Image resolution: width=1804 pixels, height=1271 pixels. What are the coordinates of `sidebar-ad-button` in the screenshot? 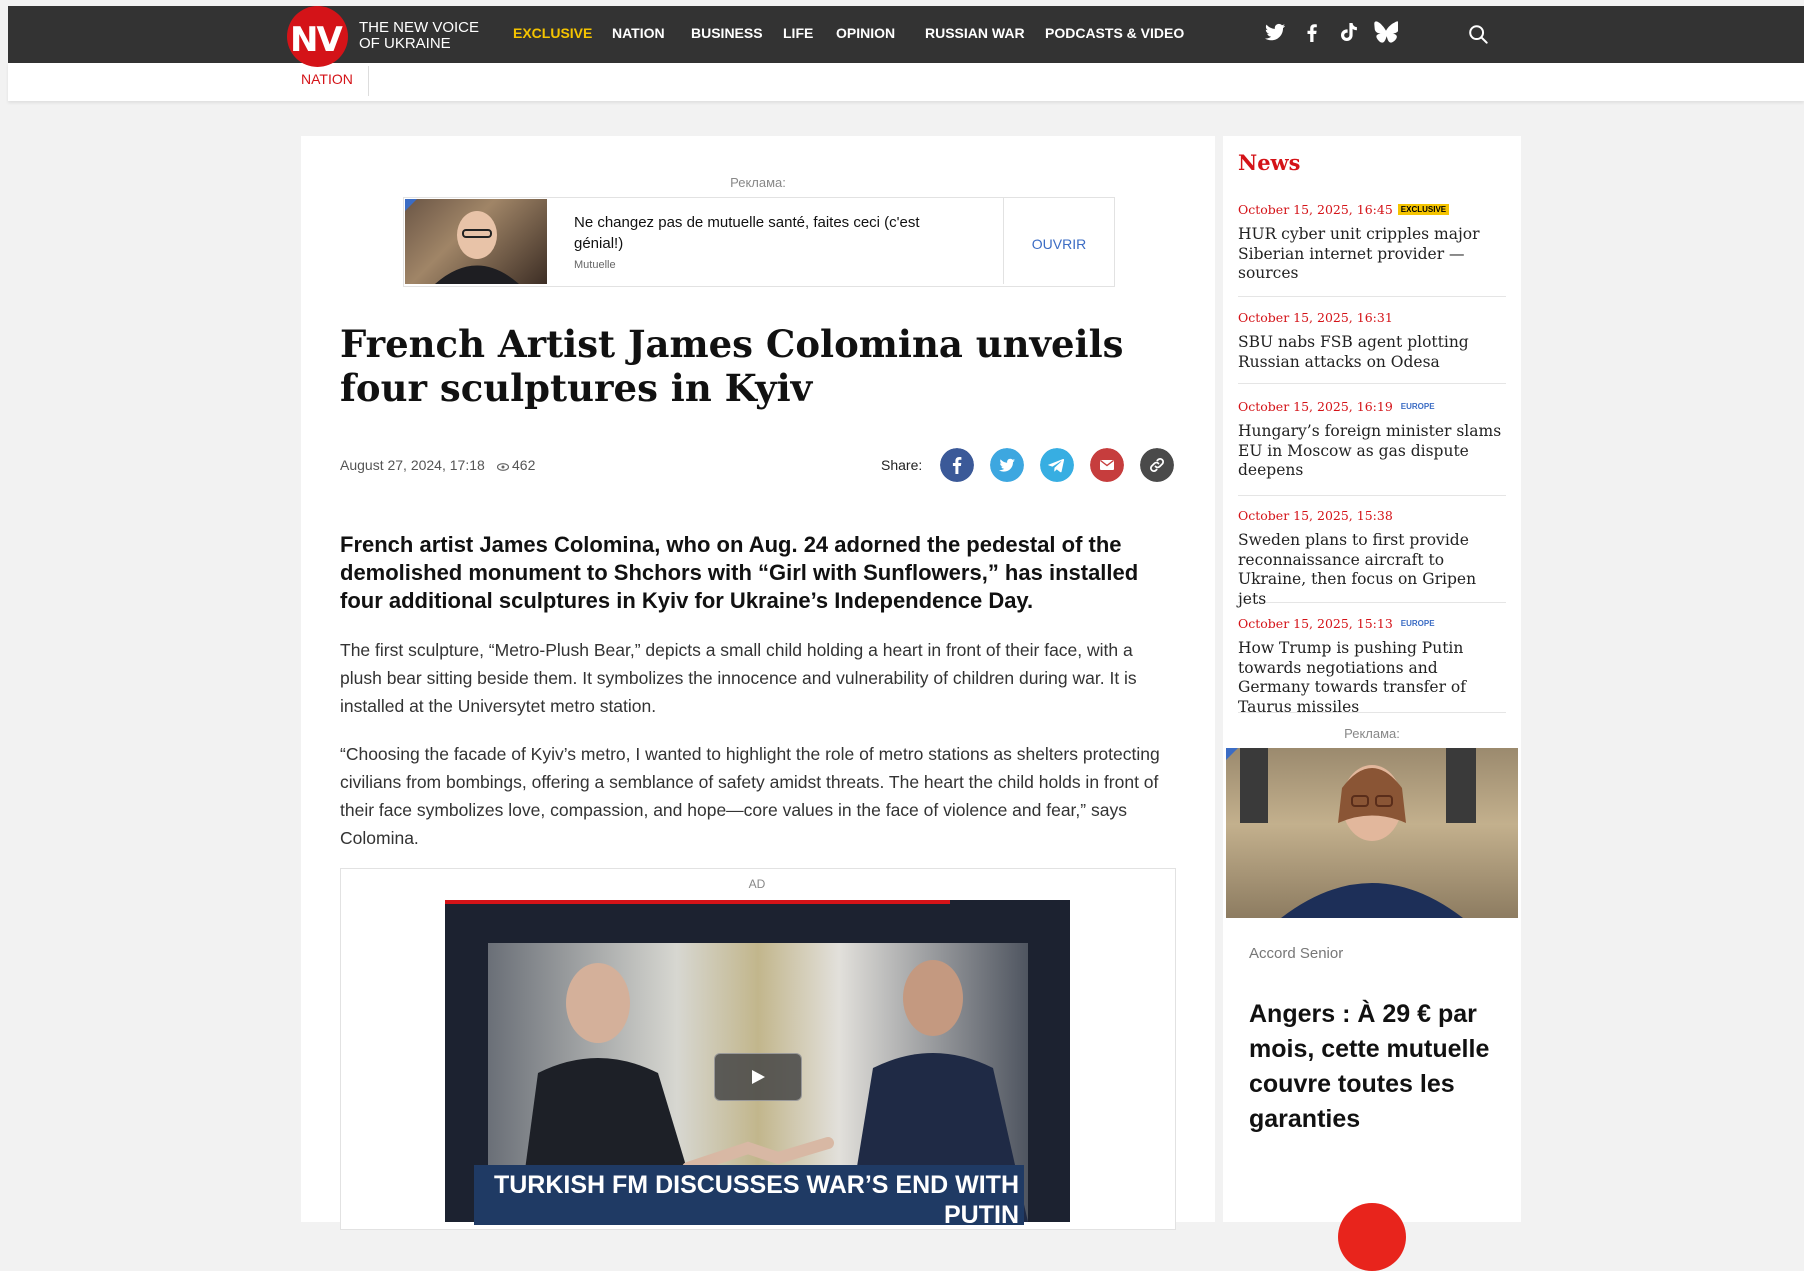 It's located at (1372, 1237).